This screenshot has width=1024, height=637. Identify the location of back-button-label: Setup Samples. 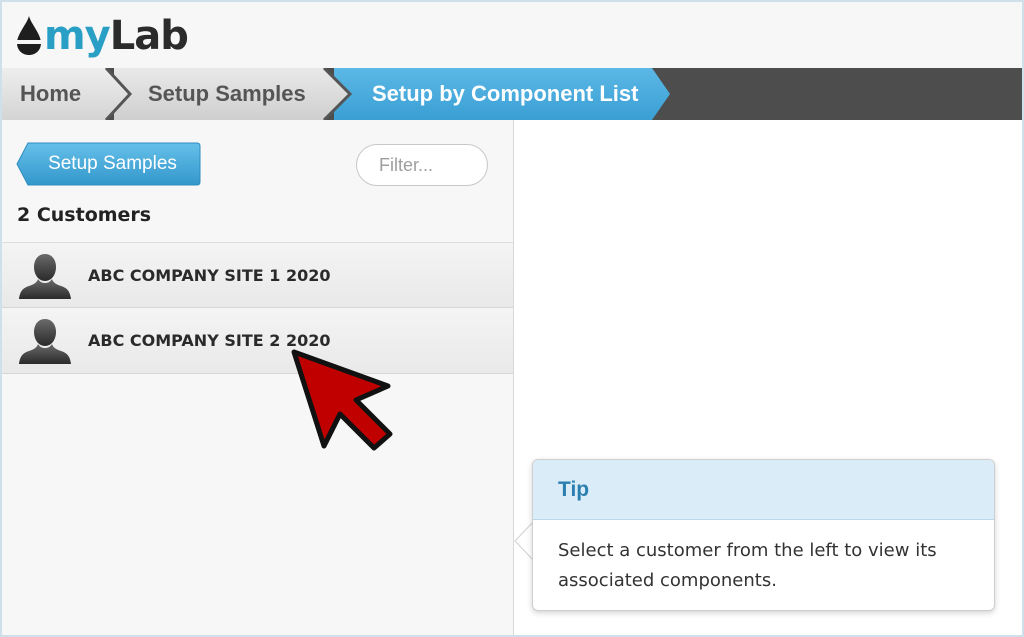
(112, 163).